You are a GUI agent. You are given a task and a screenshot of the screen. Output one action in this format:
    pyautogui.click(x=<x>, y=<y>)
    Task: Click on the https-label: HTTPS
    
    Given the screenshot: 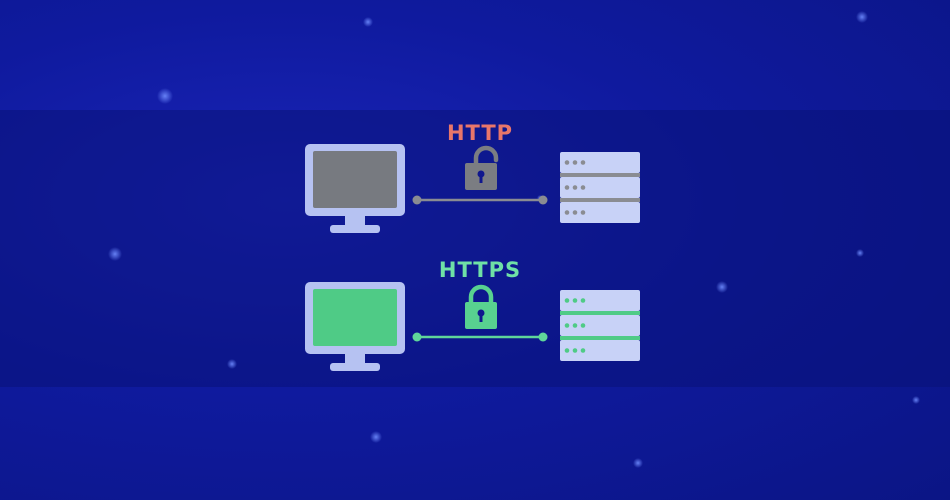 What is the action you would take?
    pyautogui.click(x=480, y=270)
    